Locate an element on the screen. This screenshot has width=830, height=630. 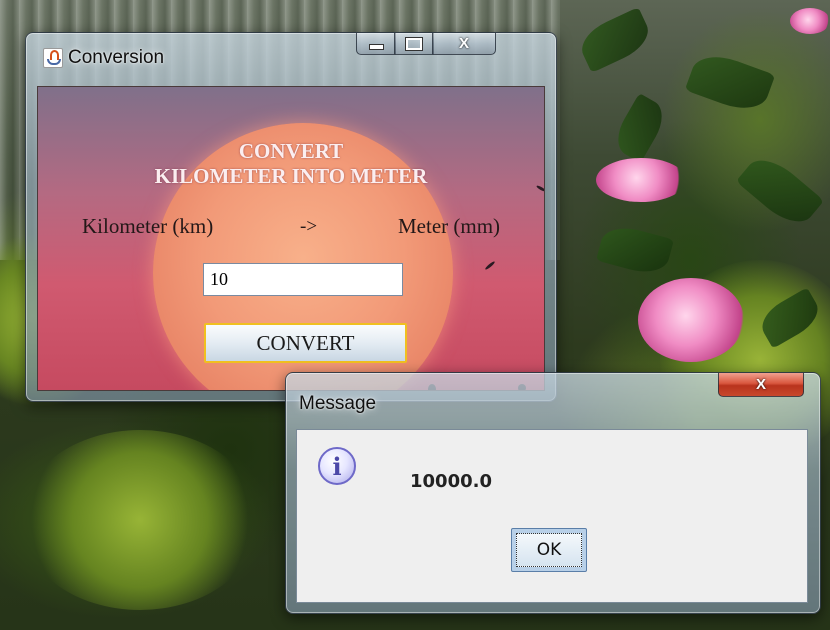
moss-plant is located at coordinates (140, 520).